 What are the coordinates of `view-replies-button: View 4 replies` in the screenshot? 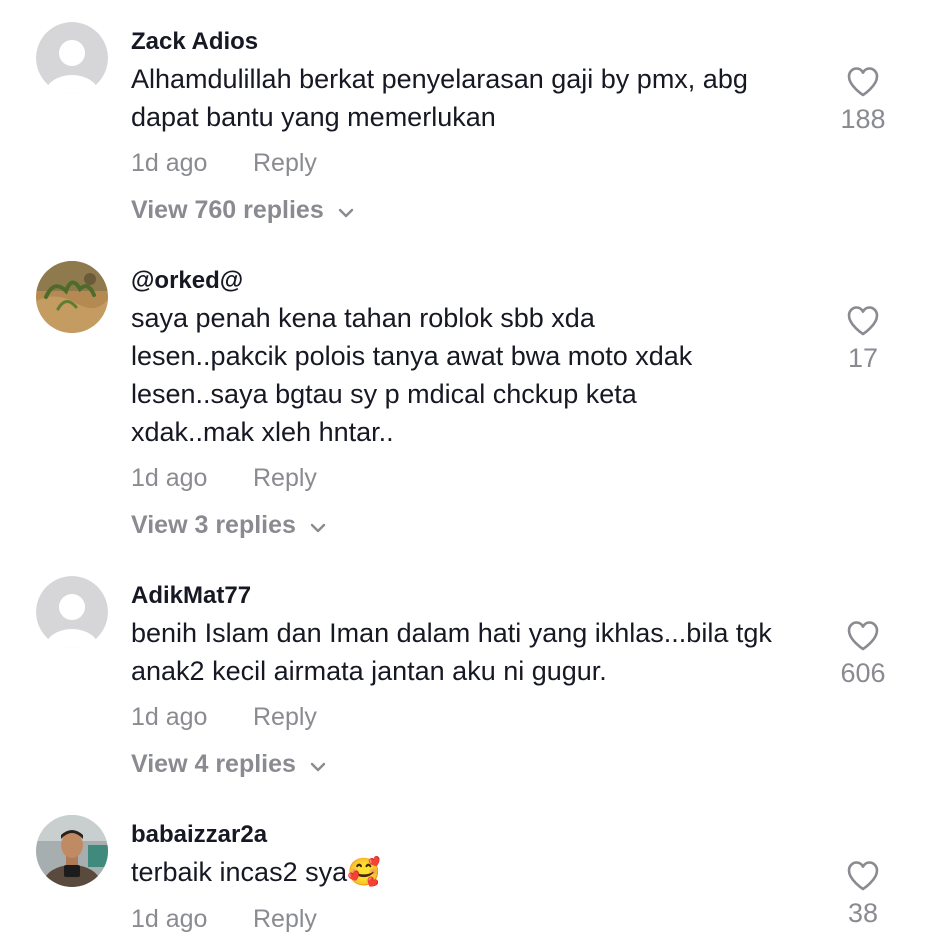 It's located at (228, 764).